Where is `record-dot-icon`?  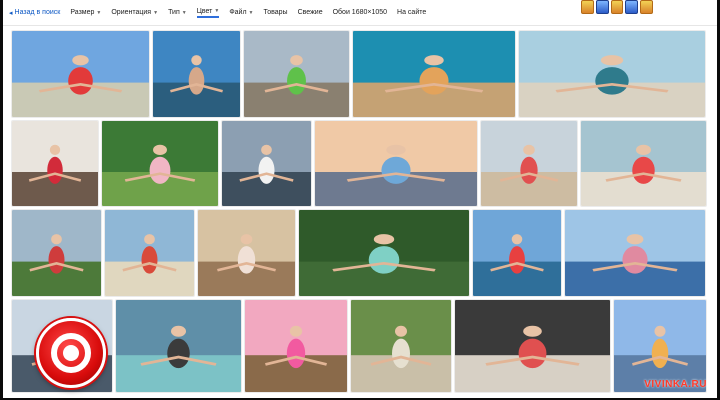 record-dot-icon is located at coordinates (71, 353).